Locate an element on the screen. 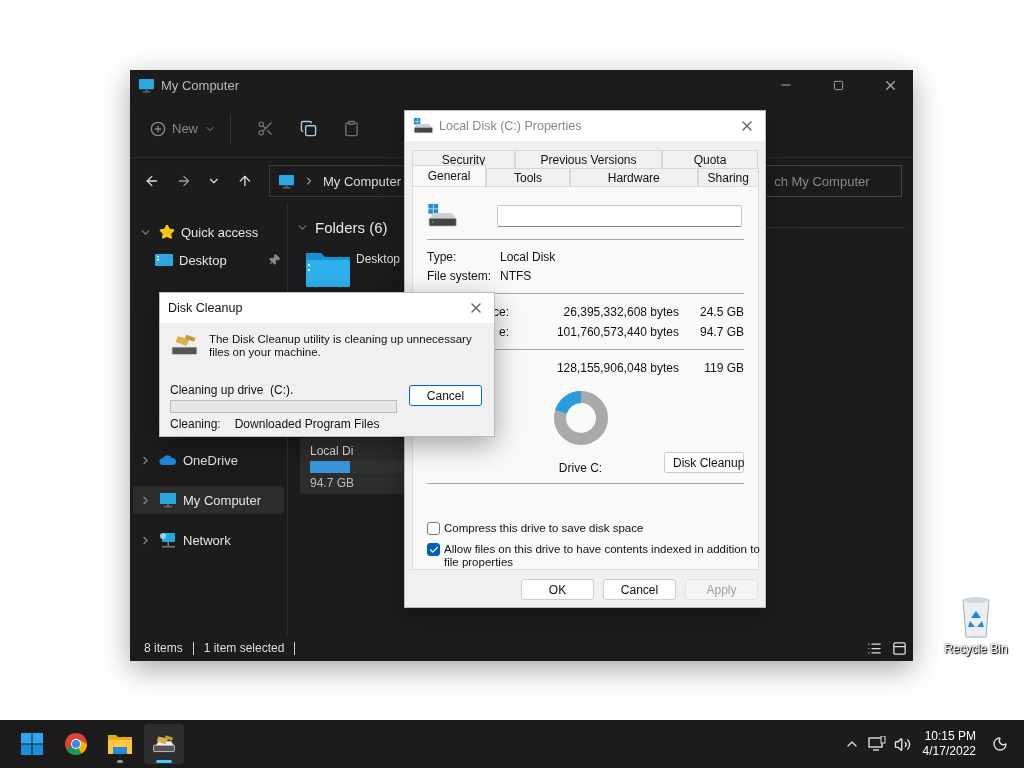 Image resolution: width=1024 pixels, height=768 pixels. tab: Security is located at coordinates (463, 159).